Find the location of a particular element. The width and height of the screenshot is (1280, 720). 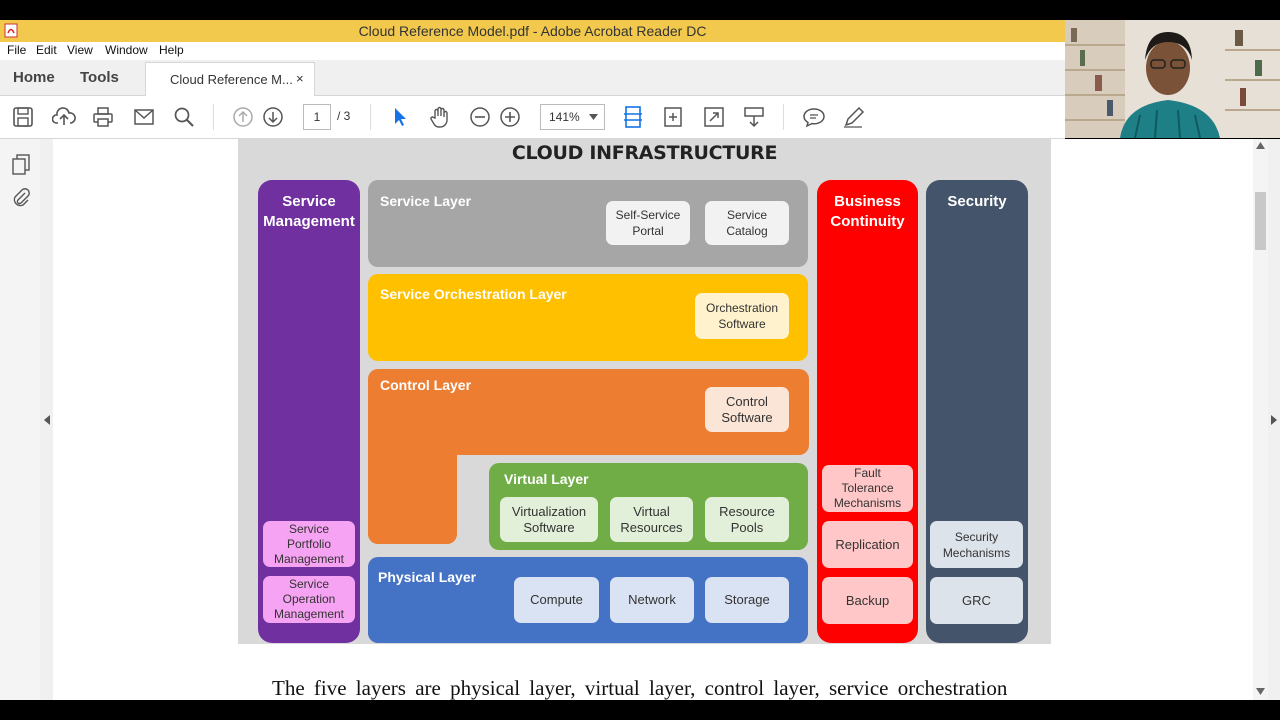

save-icon is located at coordinates (23, 117).